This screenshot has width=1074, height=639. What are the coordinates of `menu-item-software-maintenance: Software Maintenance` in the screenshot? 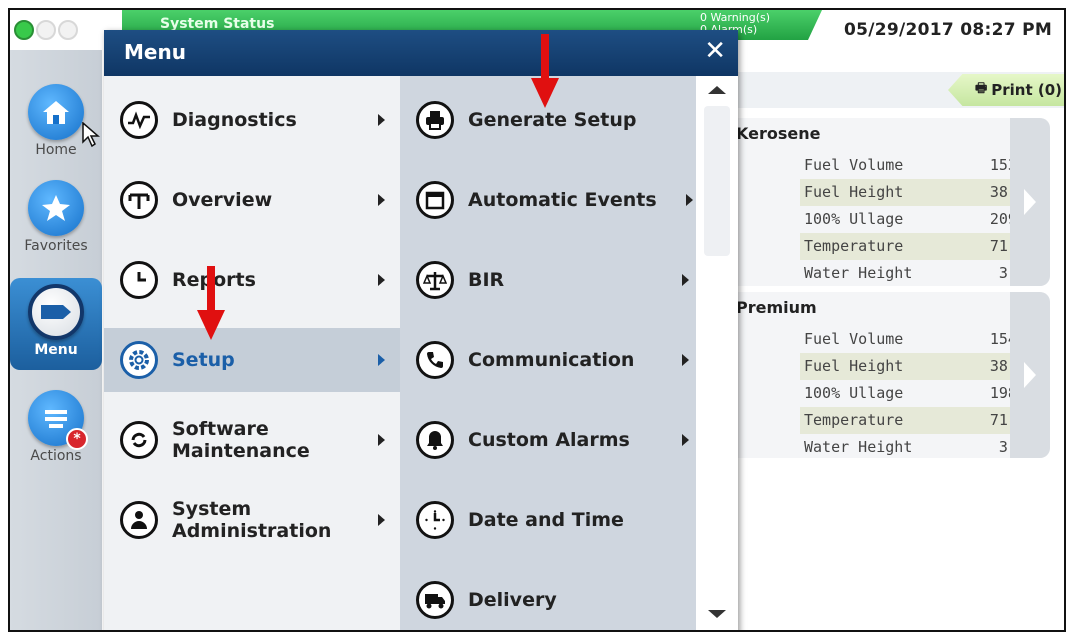 It's located at (255, 440).